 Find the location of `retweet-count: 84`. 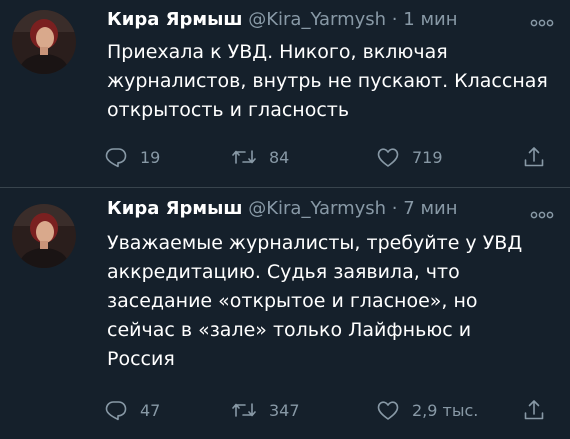

retweet-count: 84 is located at coordinates (279, 157).